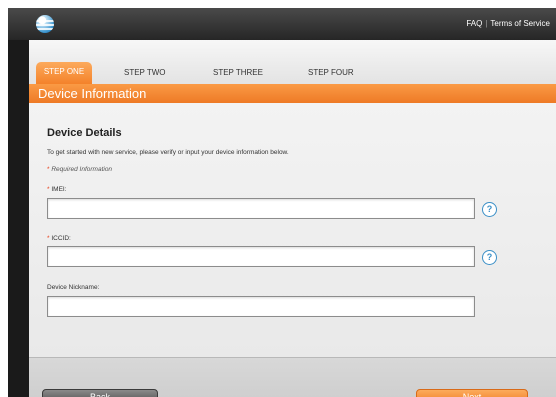 This screenshot has height=397, width=556. I want to click on device-nickname-field, so click(261, 306).